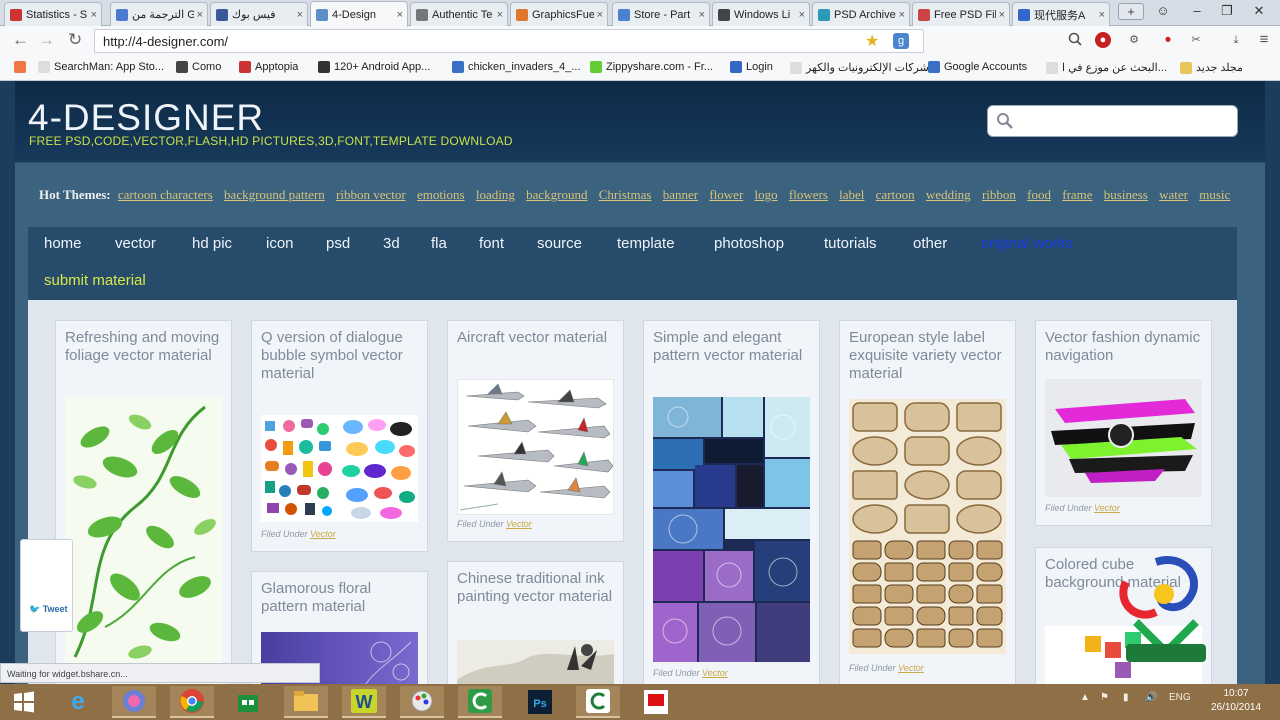 Image resolution: width=1280 pixels, height=720 pixels. What do you see at coordinates (1264, 40) in the screenshot?
I see `menu-icon: ≡` at bounding box center [1264, 40].